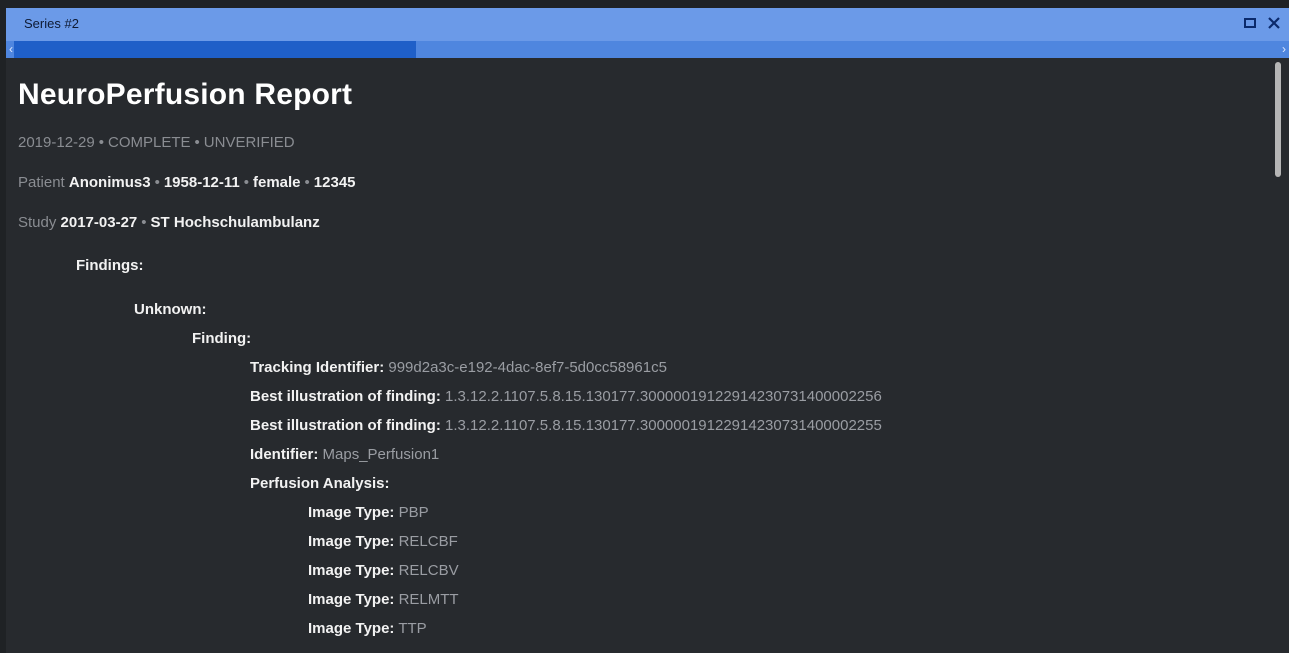 Image resolution: width=1289 pixels, height=653 pixels. What do you see at coordinates (412, 628) in the screenshot?
I see `image-type-value: TTP` at bounding box center [412, 628].